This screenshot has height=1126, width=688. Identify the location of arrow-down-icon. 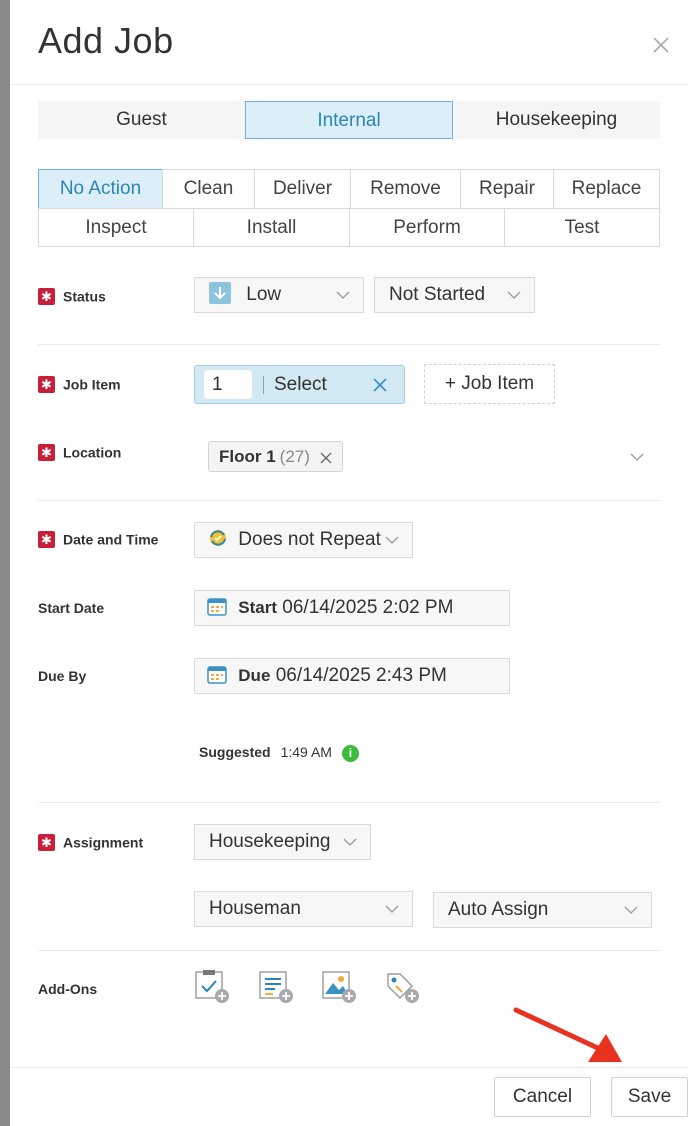
(220, 295).